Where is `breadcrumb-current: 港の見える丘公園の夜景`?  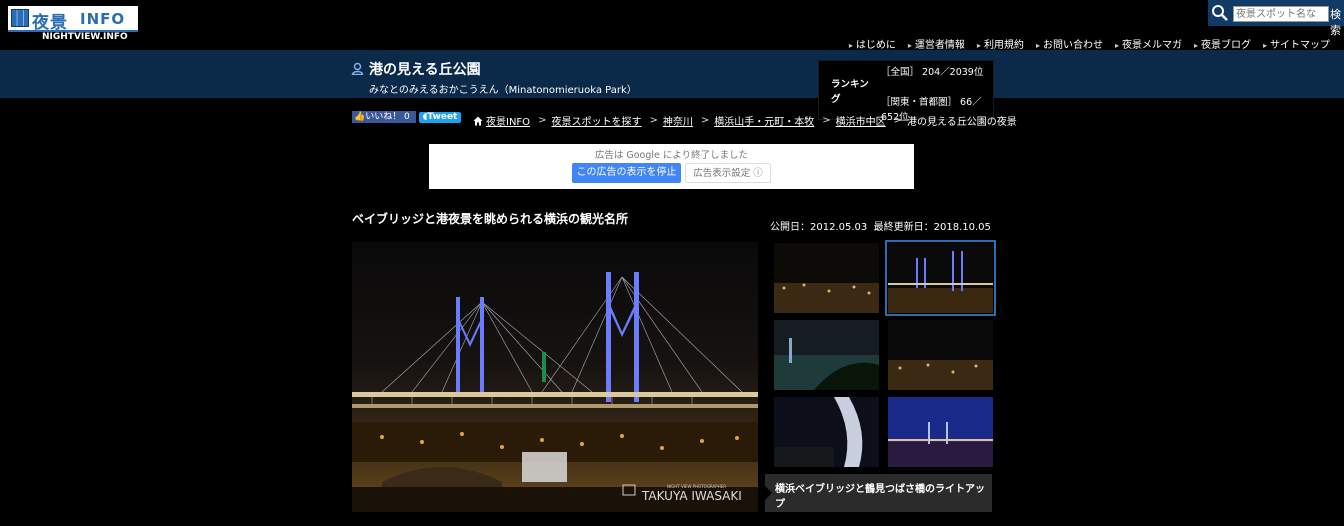
breadcrumb-current: 港の見える丘公園の夜景 is located at coordinates (962, 122).